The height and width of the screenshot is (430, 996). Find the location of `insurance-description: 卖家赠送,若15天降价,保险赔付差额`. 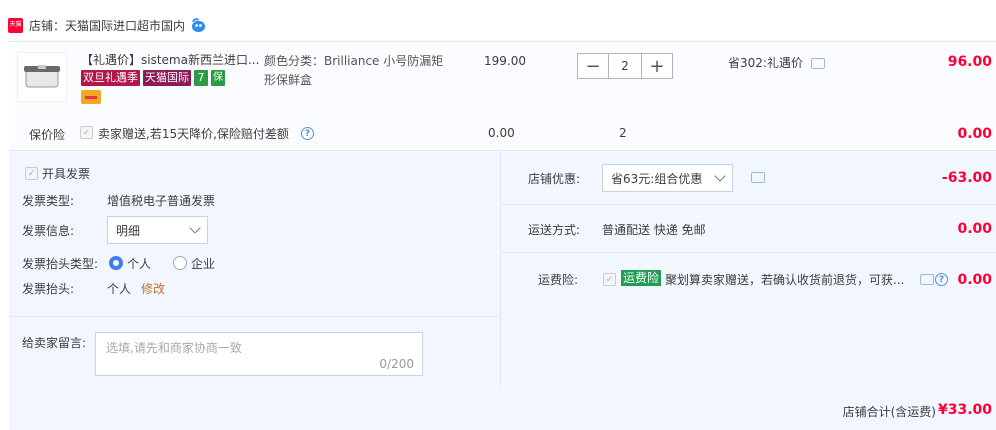

insurance-description: 卖家赠送,若15天降价,保险赔付差额 is located at coordinates (193, 134).